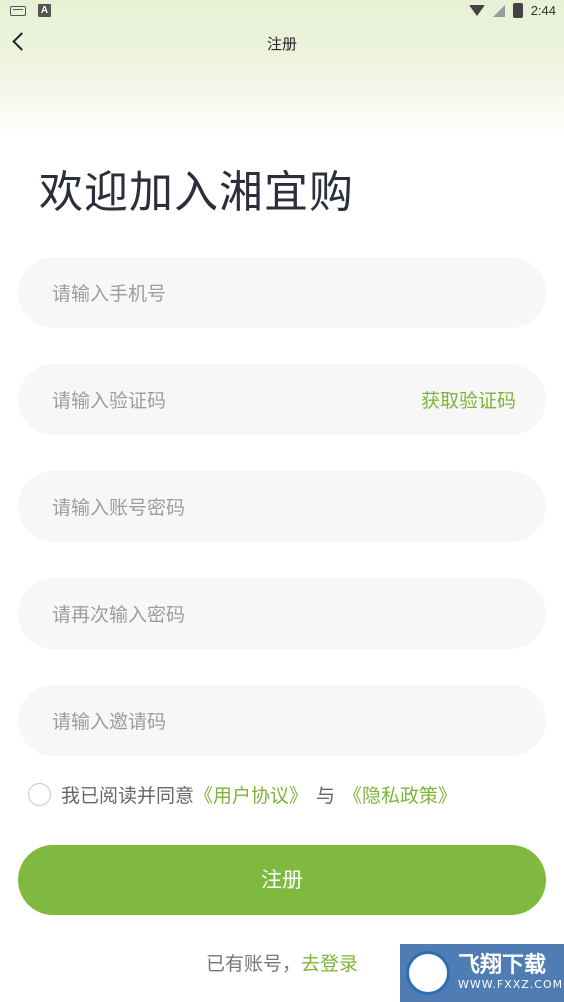 Image resolution: width=564 pixels, height=1002 pixels. I want to click on page-title: 注册, so click(281, 44).